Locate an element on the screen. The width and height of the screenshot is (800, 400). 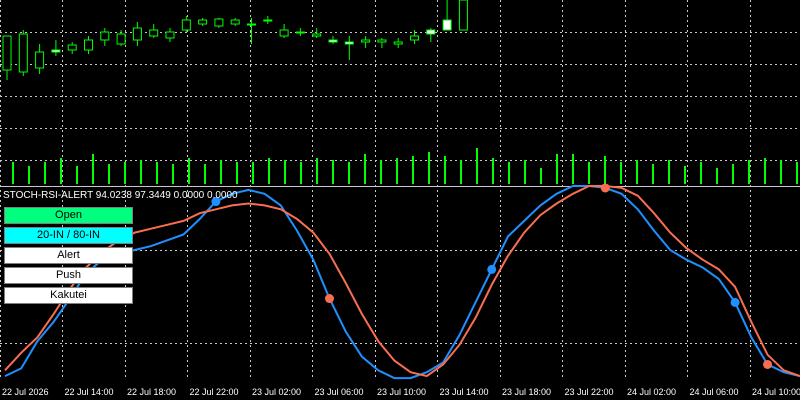
x-axis-label: 24 Jul 10:00 is located at coordinates (776, 392).